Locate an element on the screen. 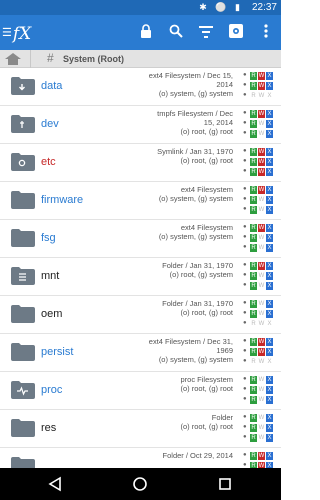 This screenshot has height=500, width=320. file-name: firmware is located at coordinates (62, 200).